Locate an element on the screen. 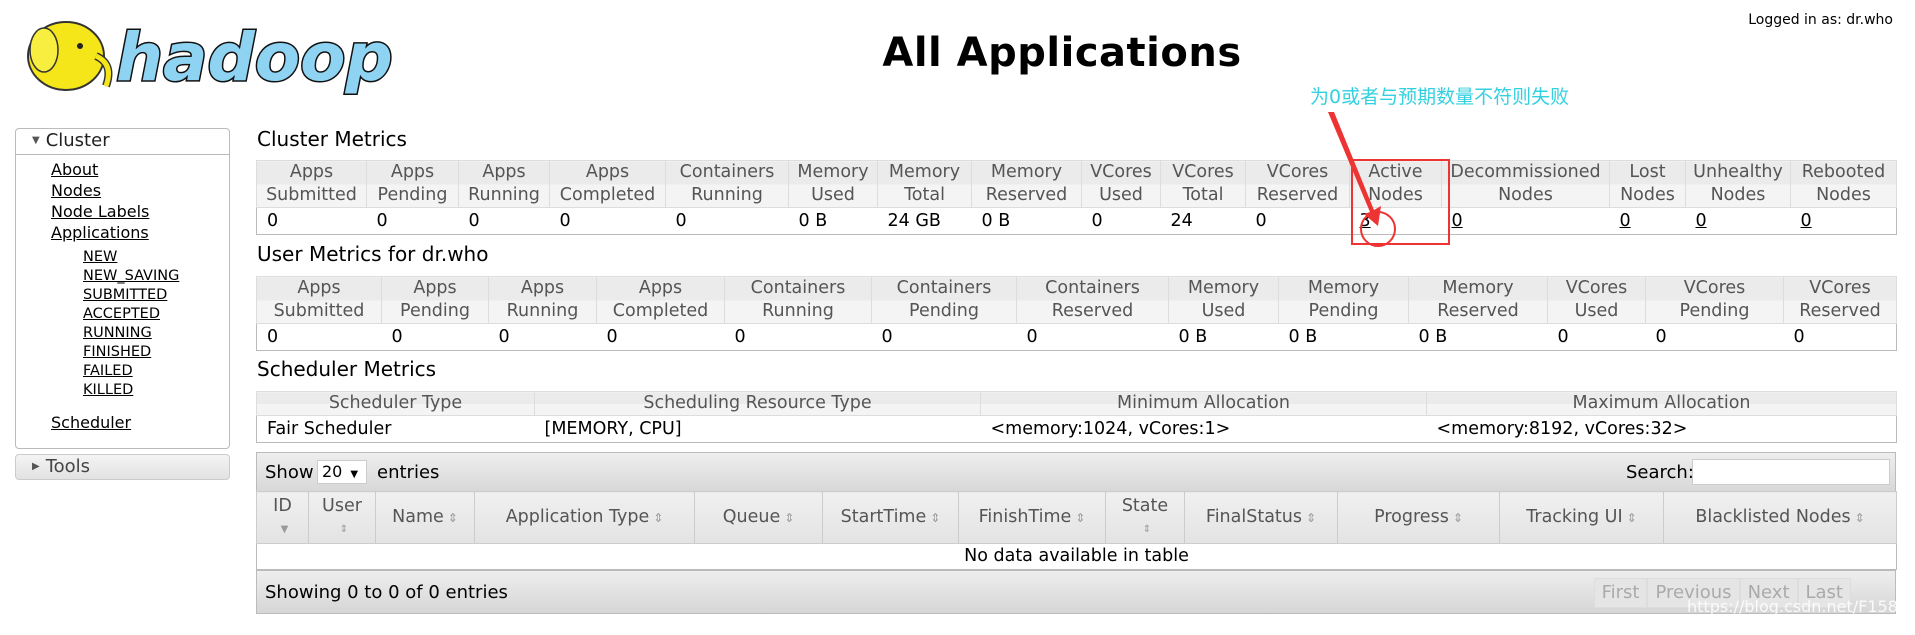 The height and width of the screenshot is (635, 1915). column-header-label: Progress is located at coordinates (1411, 516).